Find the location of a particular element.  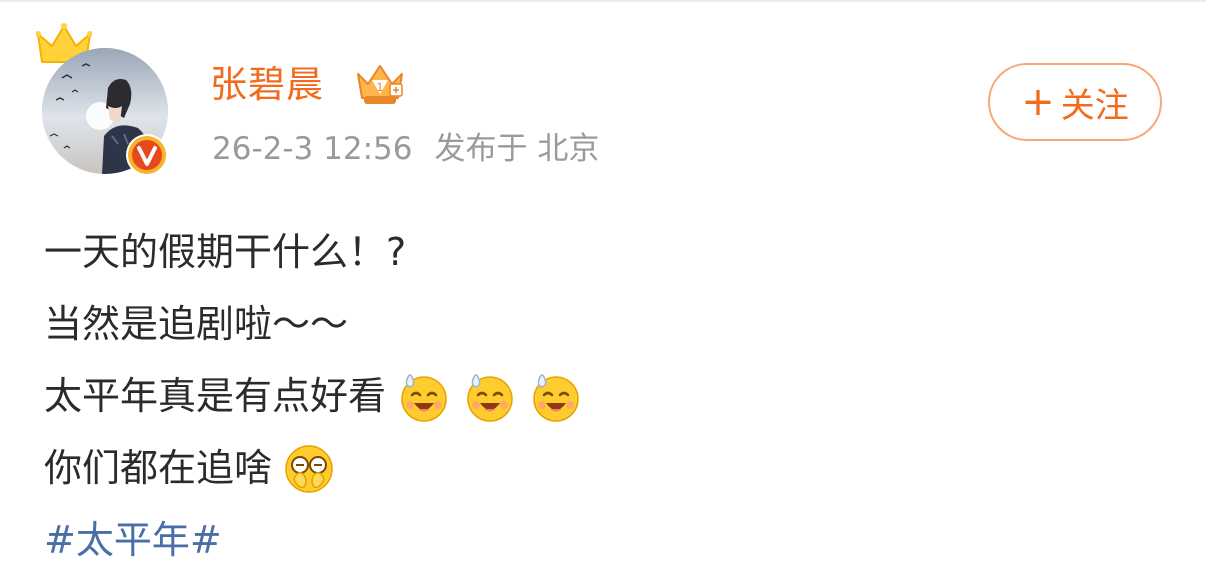

post-line: 一天的假期干什么！? is located at coordinates (314, 252).